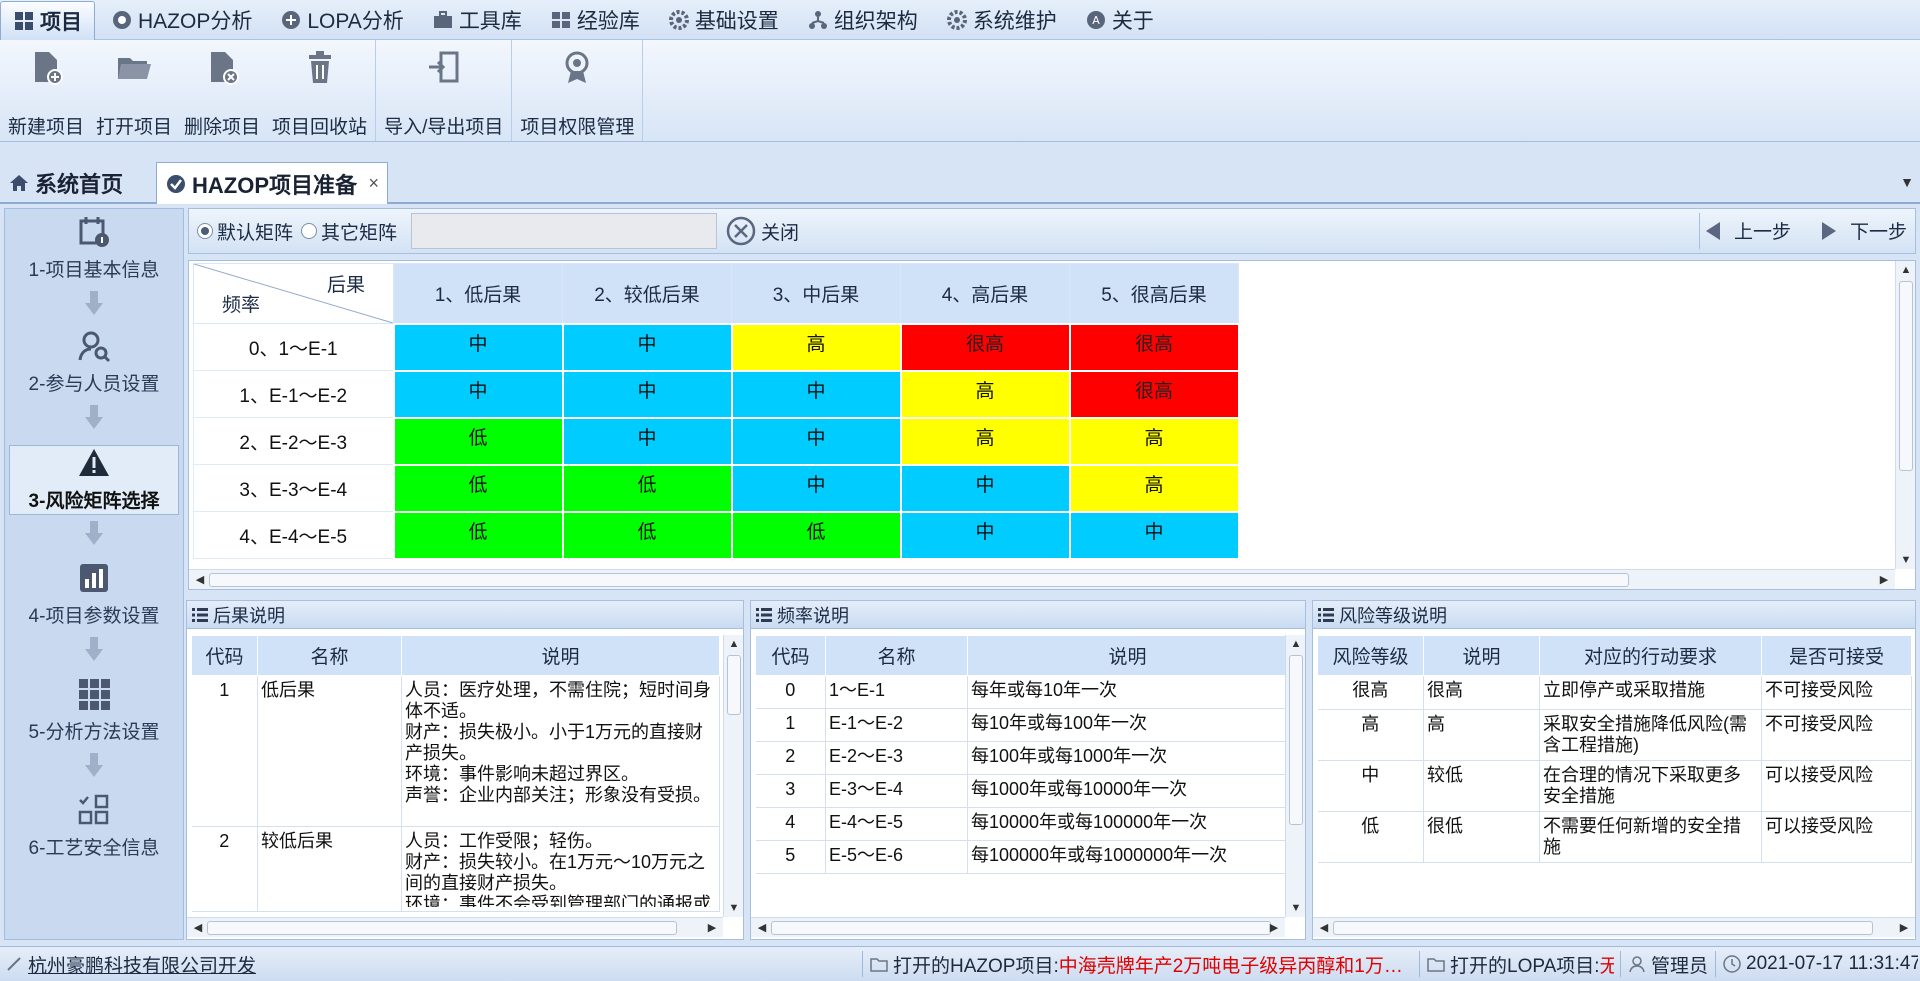 This screenshot has width=1920, height=981. What do you see at coordinates (1021, 725) in the screenshot?
I see `table-row: 1 E-1～E-2 每10年或每100年一次` at bounding box center [1021, 725].